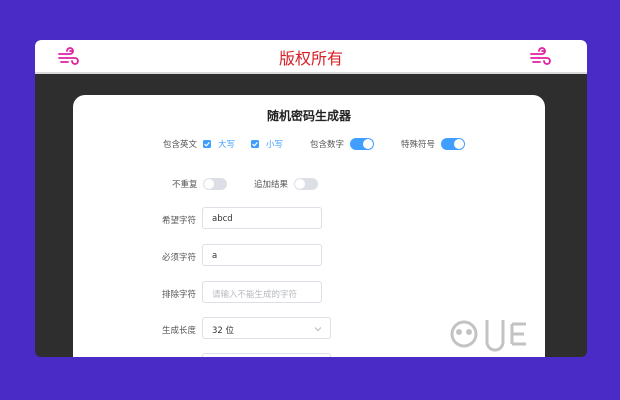 The image size is (620, 400). What do you see at coordinates (318, 329) in the screenshot?
I see `chevron-down-icon` at bounding box center [318, 329].